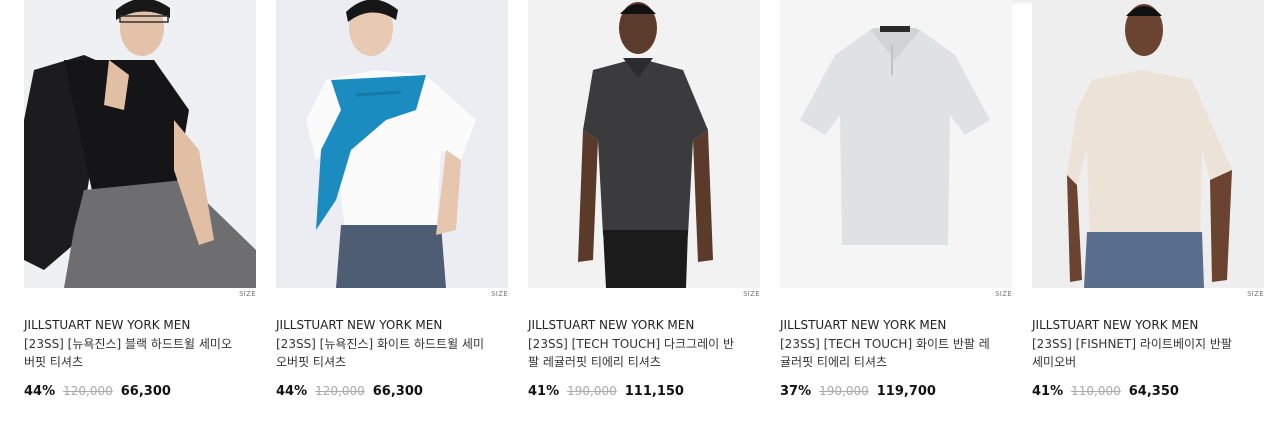 Image resolution: width=1264 pixels, height=426 pixels. Describe the element at coordinates (1153, 391) in the screenshot. I see `sale-price: 64,350` at that location.